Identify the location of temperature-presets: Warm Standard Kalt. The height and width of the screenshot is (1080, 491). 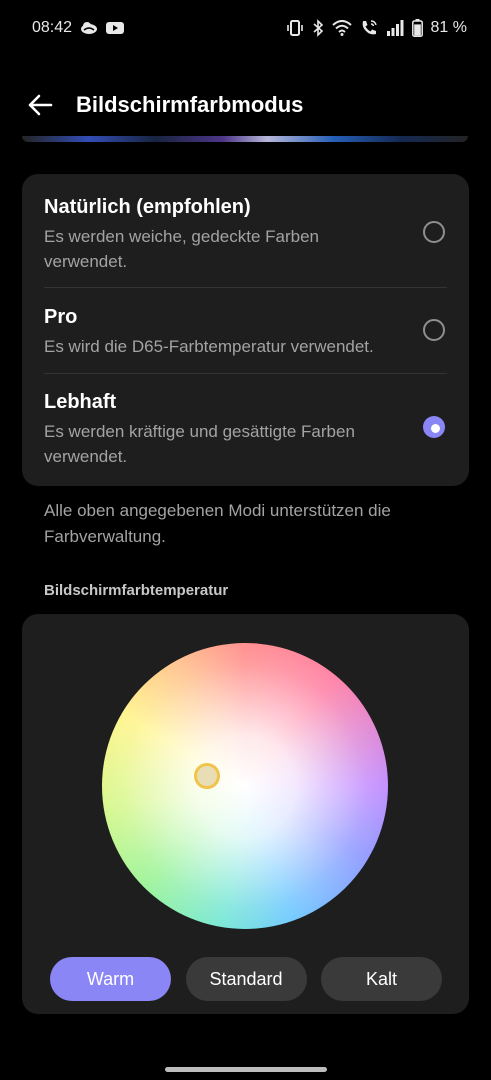
(246, 979).